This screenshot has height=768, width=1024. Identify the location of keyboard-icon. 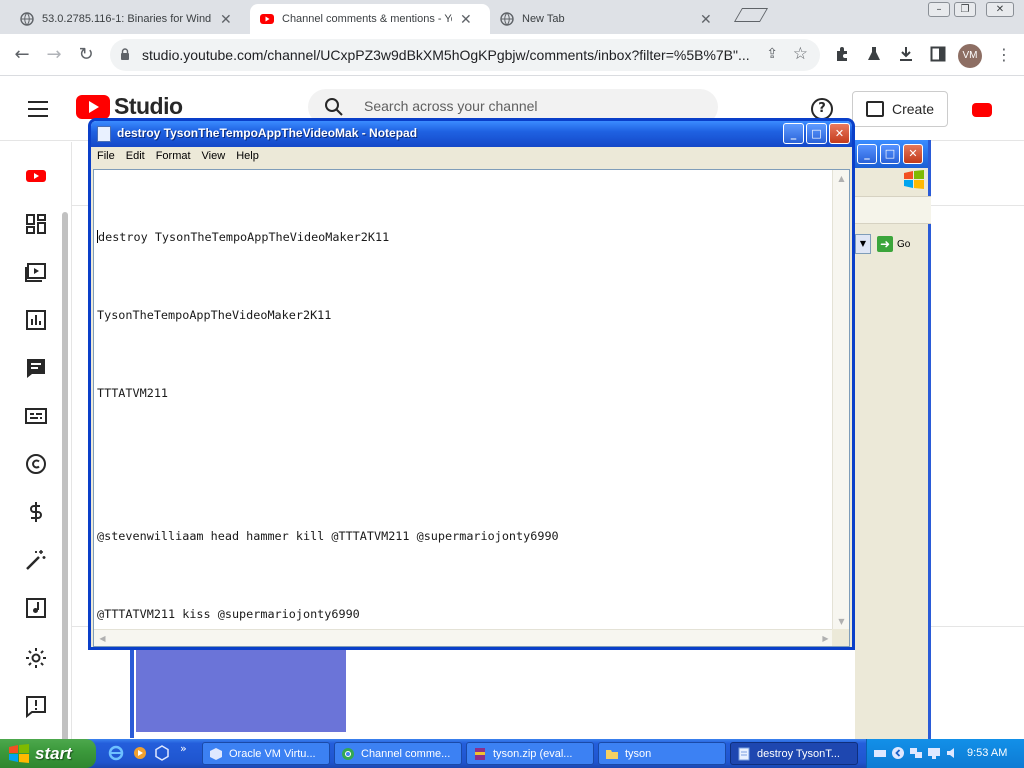
(880, 753).